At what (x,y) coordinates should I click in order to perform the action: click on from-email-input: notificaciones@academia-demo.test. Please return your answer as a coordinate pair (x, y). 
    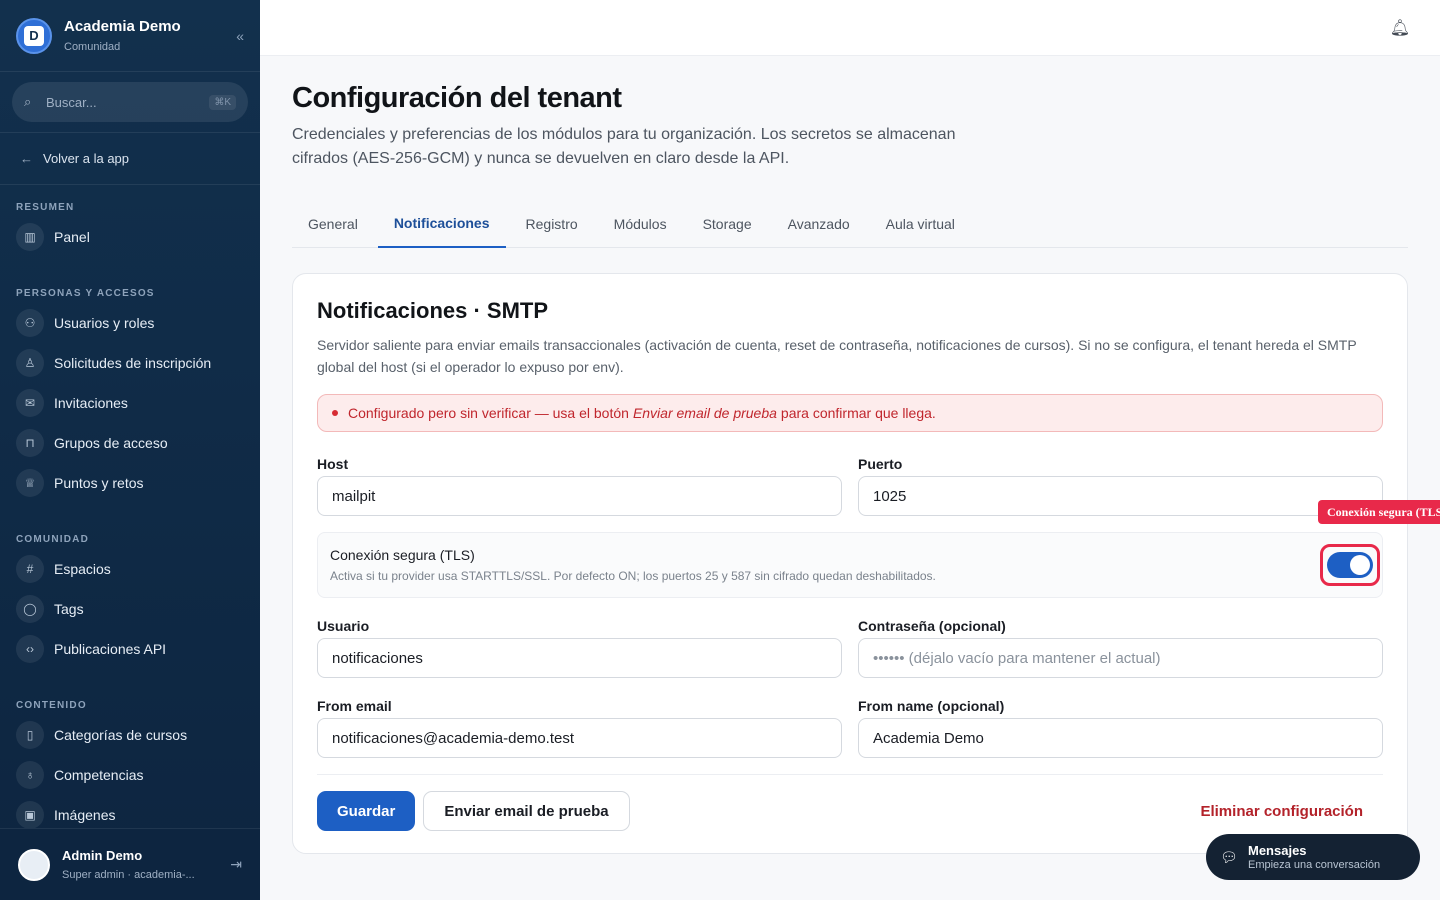
    Looking at the image, I should click on (579, 738).